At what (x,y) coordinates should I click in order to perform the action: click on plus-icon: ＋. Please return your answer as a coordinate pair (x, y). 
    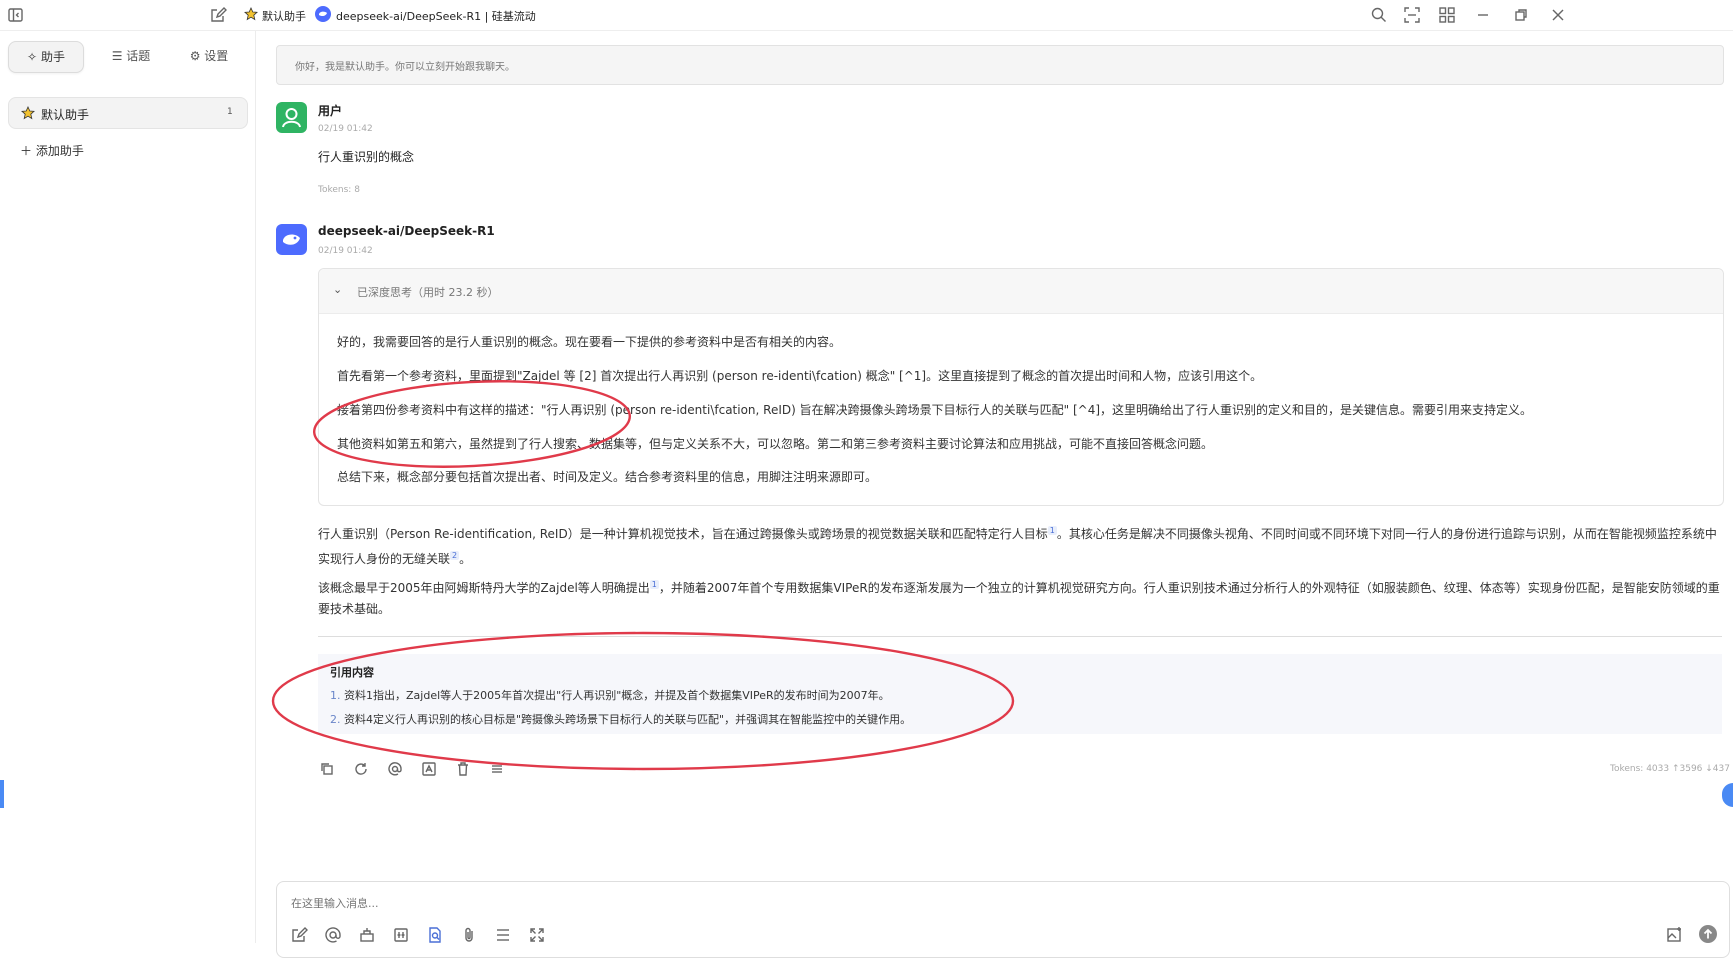
    Looking at the image, I should click on (26, 151).